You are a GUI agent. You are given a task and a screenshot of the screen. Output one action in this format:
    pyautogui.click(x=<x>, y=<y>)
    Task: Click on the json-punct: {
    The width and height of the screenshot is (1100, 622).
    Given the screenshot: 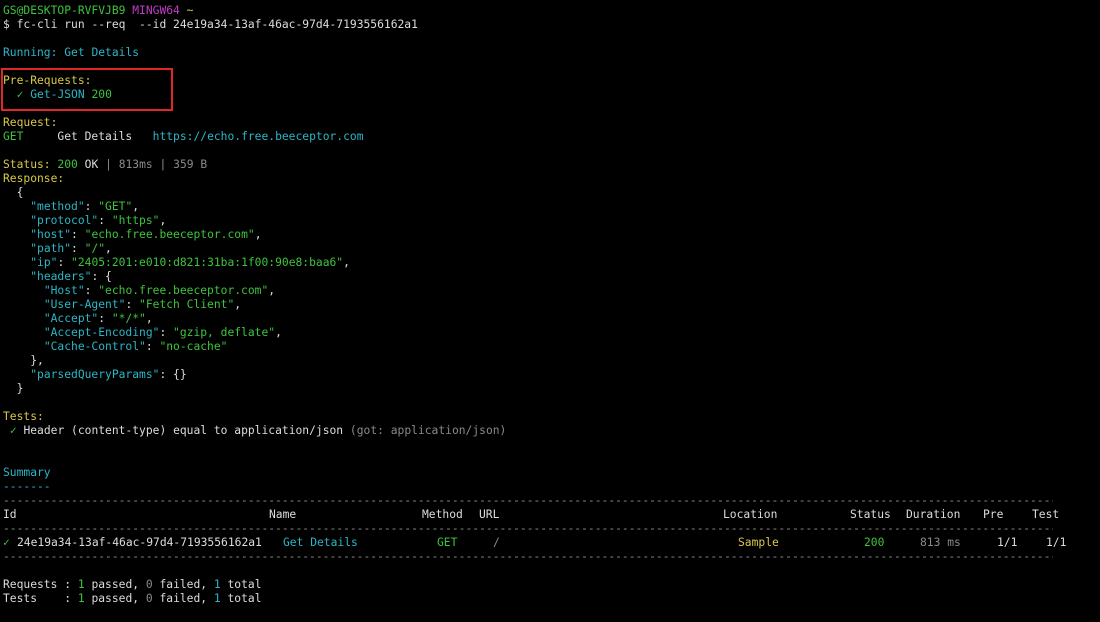 What is the action you would take?
    pyautogui.click(x=20, y=192)
    